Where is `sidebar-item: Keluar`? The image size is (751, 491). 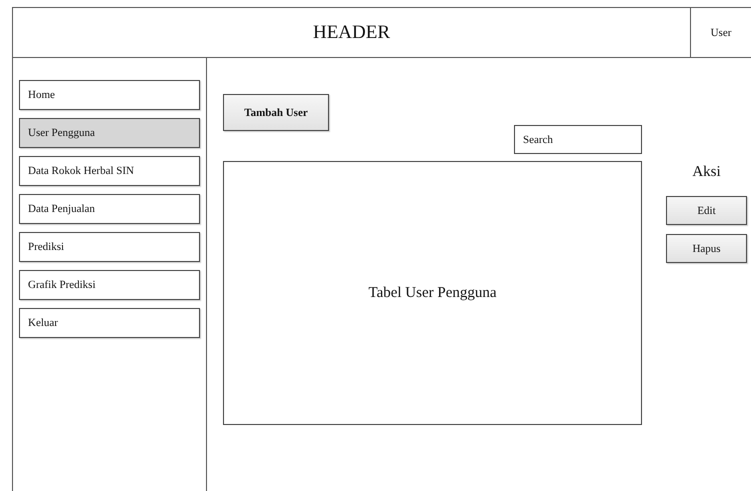 sidebar-item: Keluar is located at coordinates (109, 323).